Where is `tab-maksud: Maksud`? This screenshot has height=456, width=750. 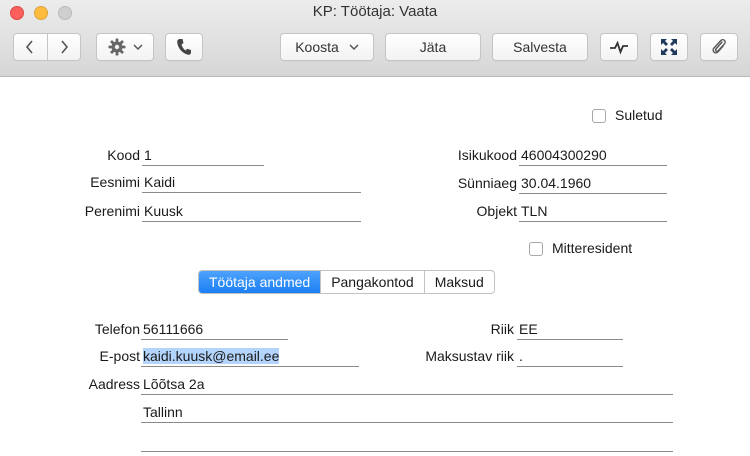 tab-maksud: Maksud is located at coordinates (458, 282).